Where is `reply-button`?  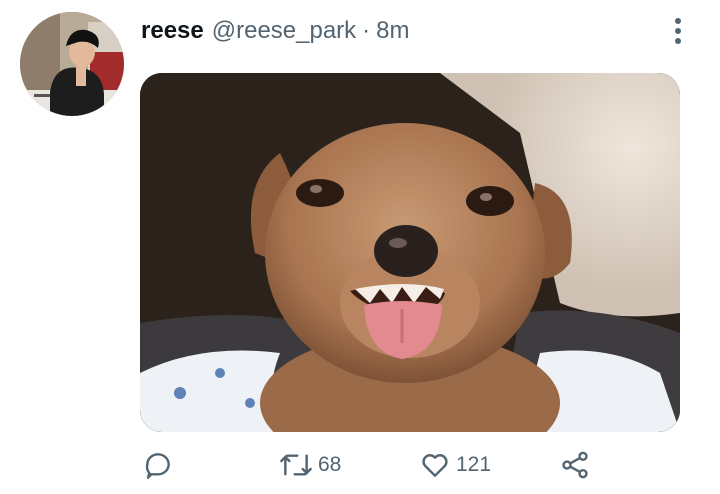 reply-button is located at coordinates (158, 465).